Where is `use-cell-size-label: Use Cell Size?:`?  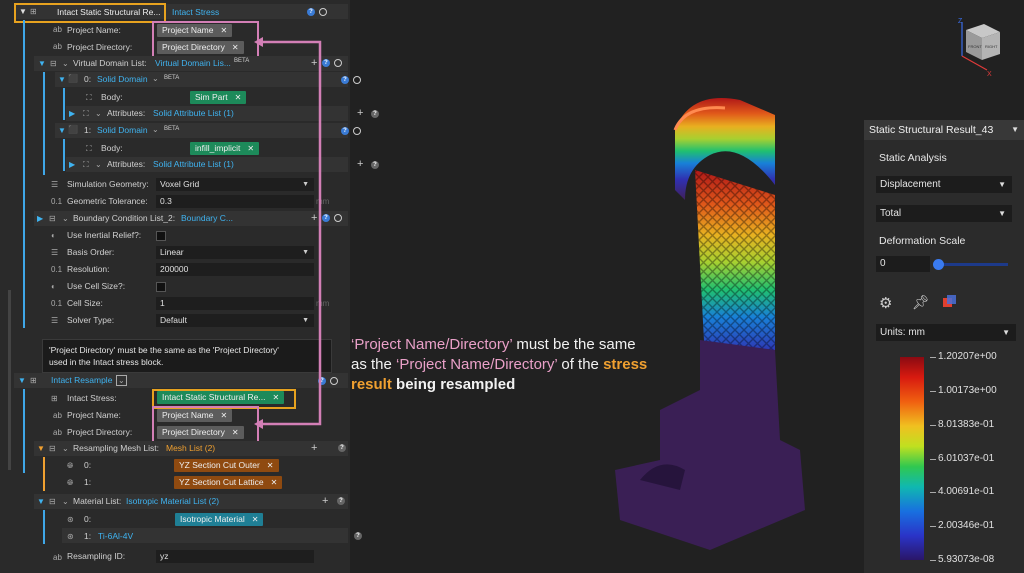 use-cell-size-label: Use Cell Size?: is located at coordinates (96, 286).